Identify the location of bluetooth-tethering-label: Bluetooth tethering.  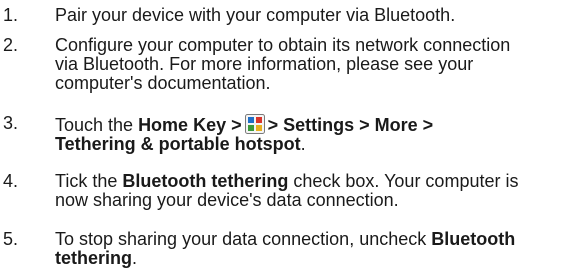
(205, 181).